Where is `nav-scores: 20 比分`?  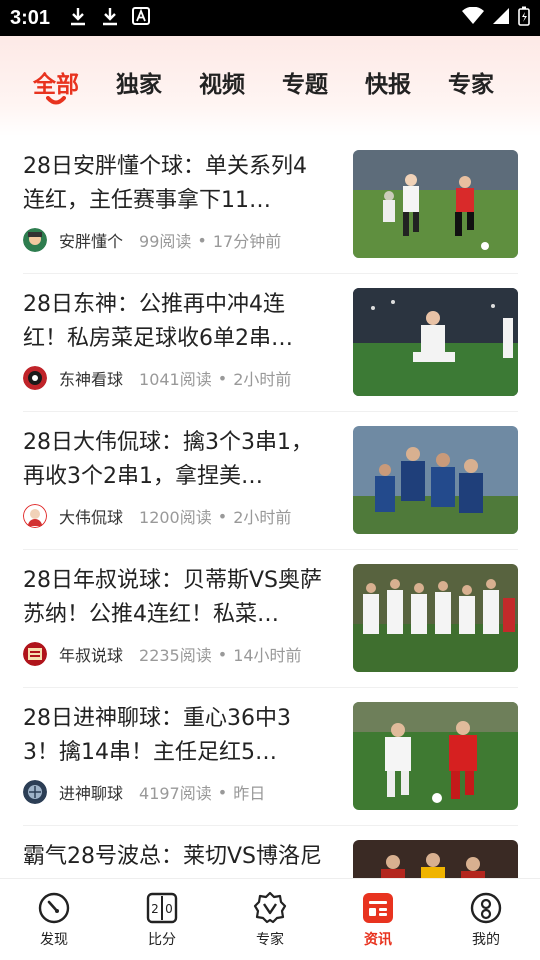
nav-scores: 20 比分 is located at coordinates (162, 919).